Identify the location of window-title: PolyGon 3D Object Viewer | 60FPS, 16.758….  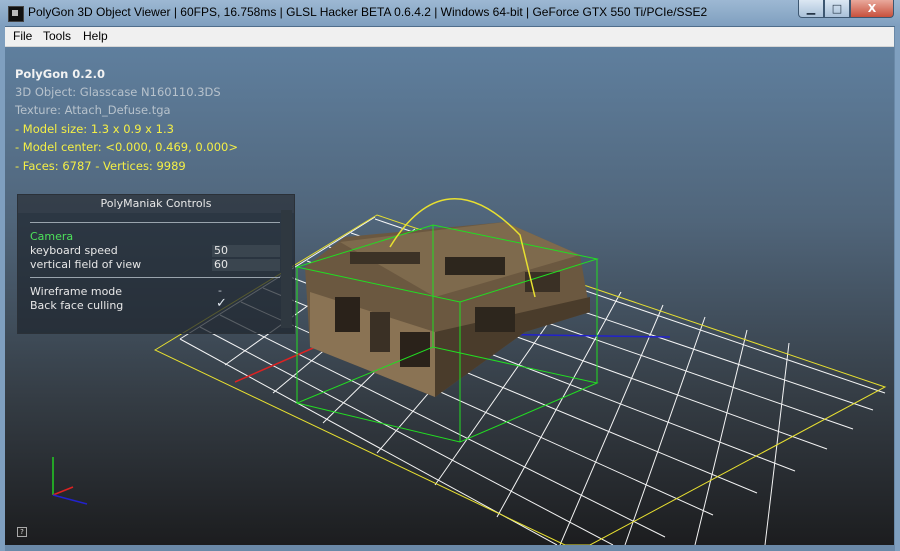
(368, 12).